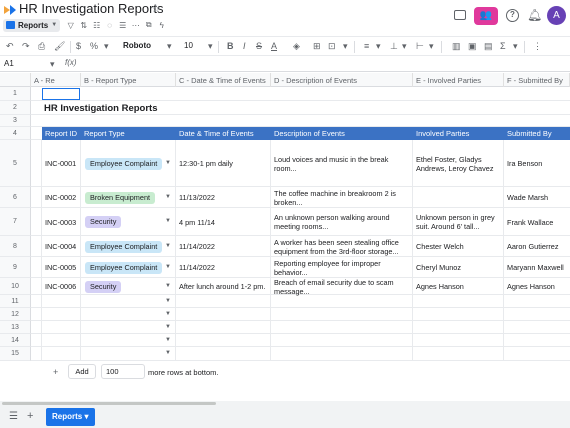 The image size is (570, 428). What do you see at coordinates (120, 197) in the screenshot?
I see `report-type-badge: Broken Equipment` at bounding box center [120, 197].